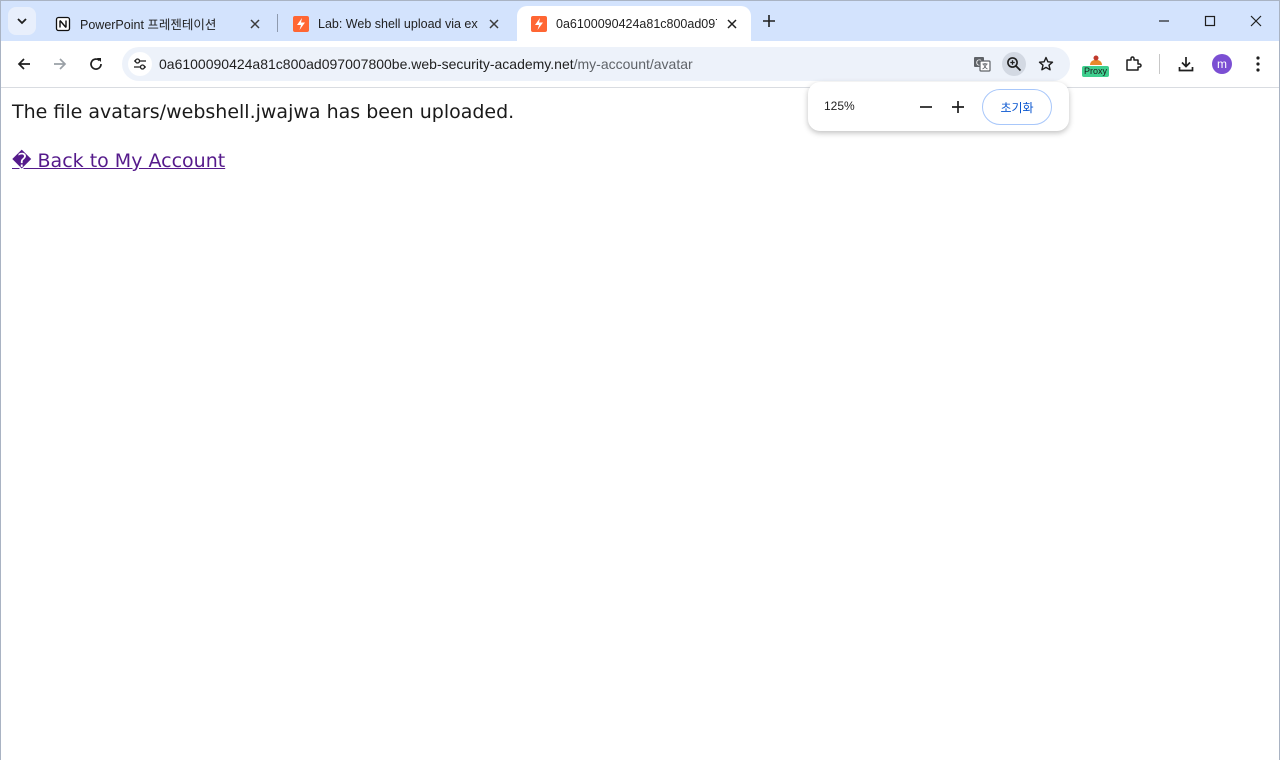  I want to click on chevron-down-icon, so click(22, 21).